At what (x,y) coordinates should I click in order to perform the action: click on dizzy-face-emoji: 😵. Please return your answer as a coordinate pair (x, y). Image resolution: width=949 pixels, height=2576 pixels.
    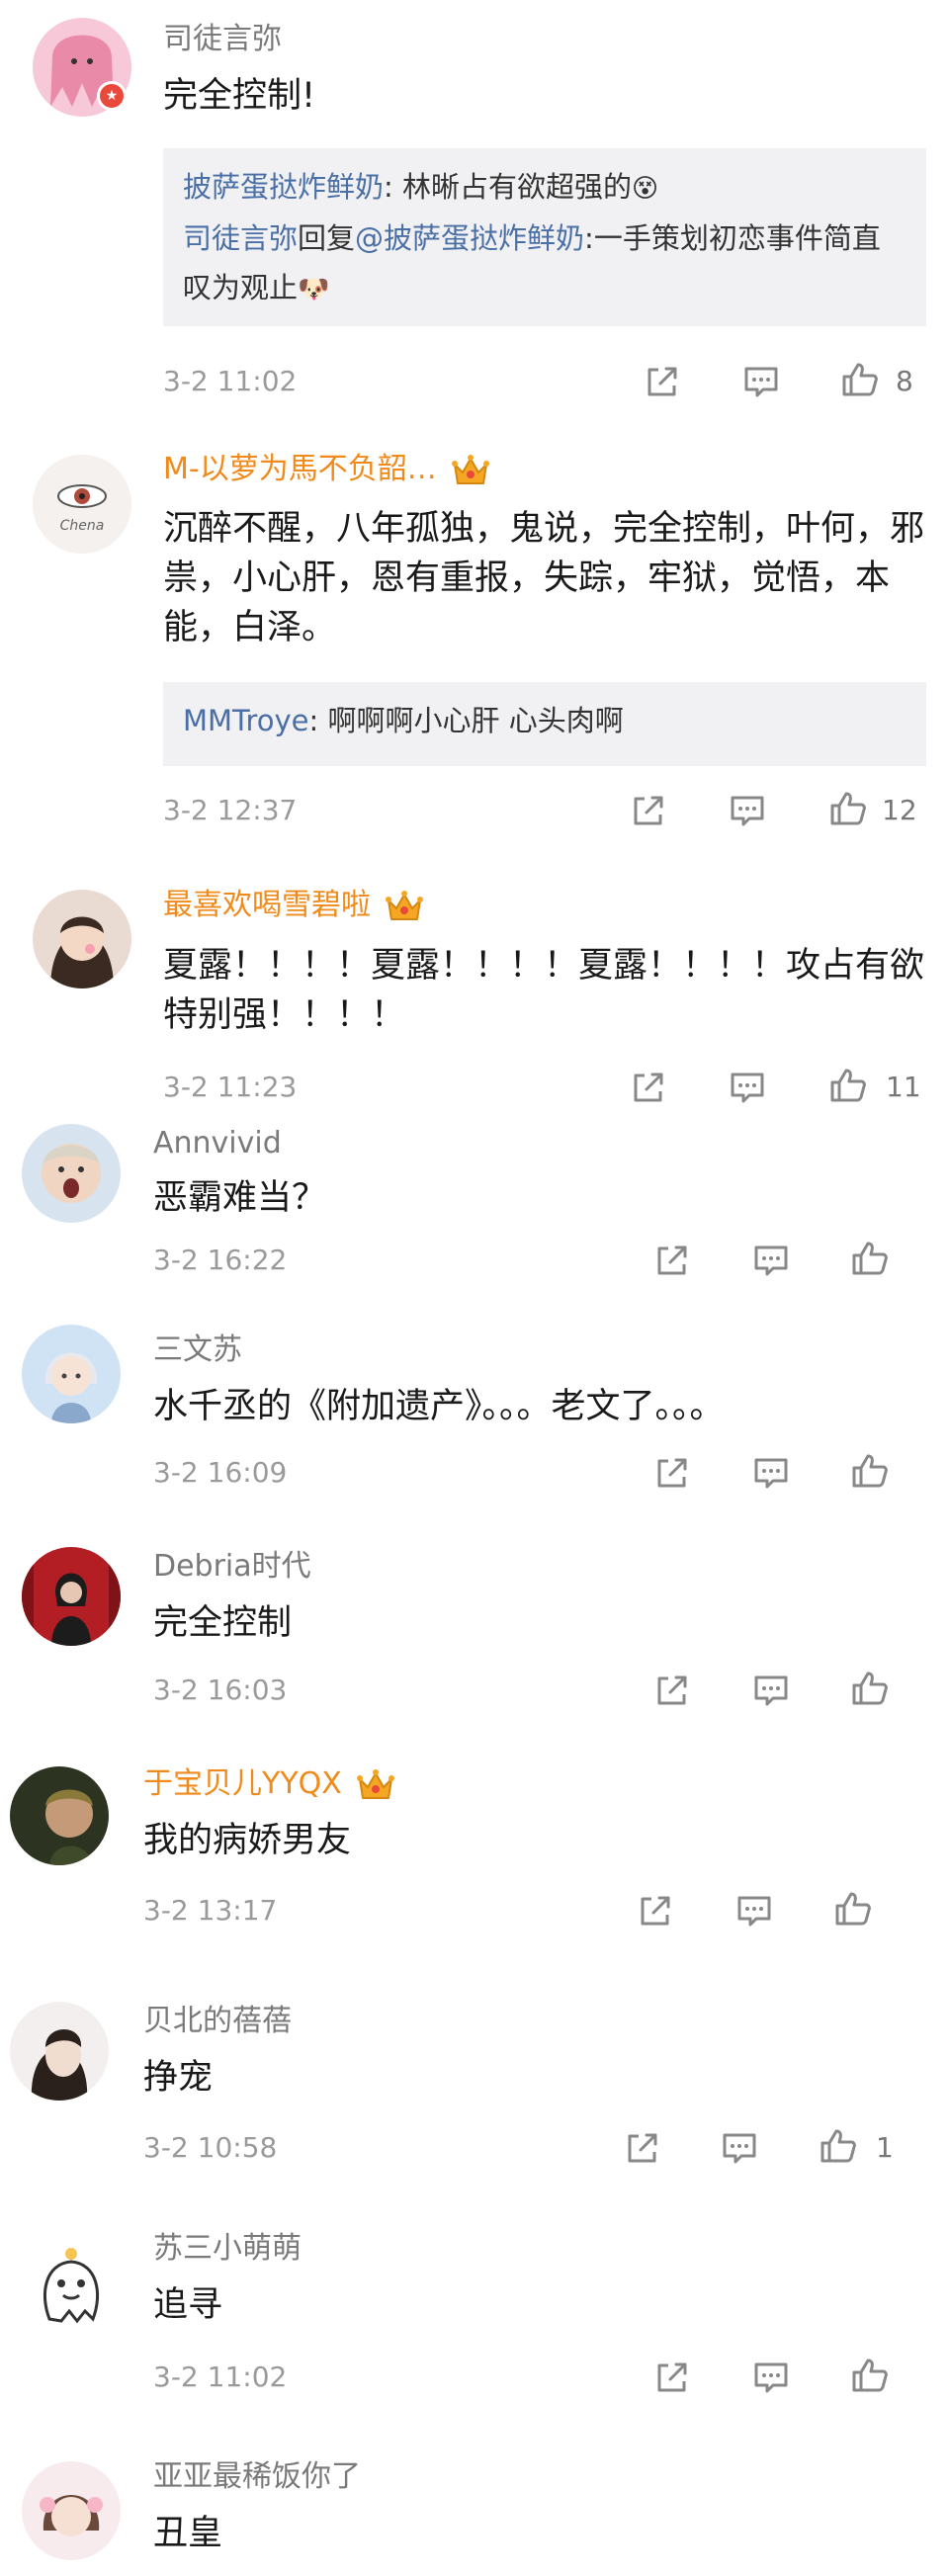
    Looking at the image, I should click on (645, 189).